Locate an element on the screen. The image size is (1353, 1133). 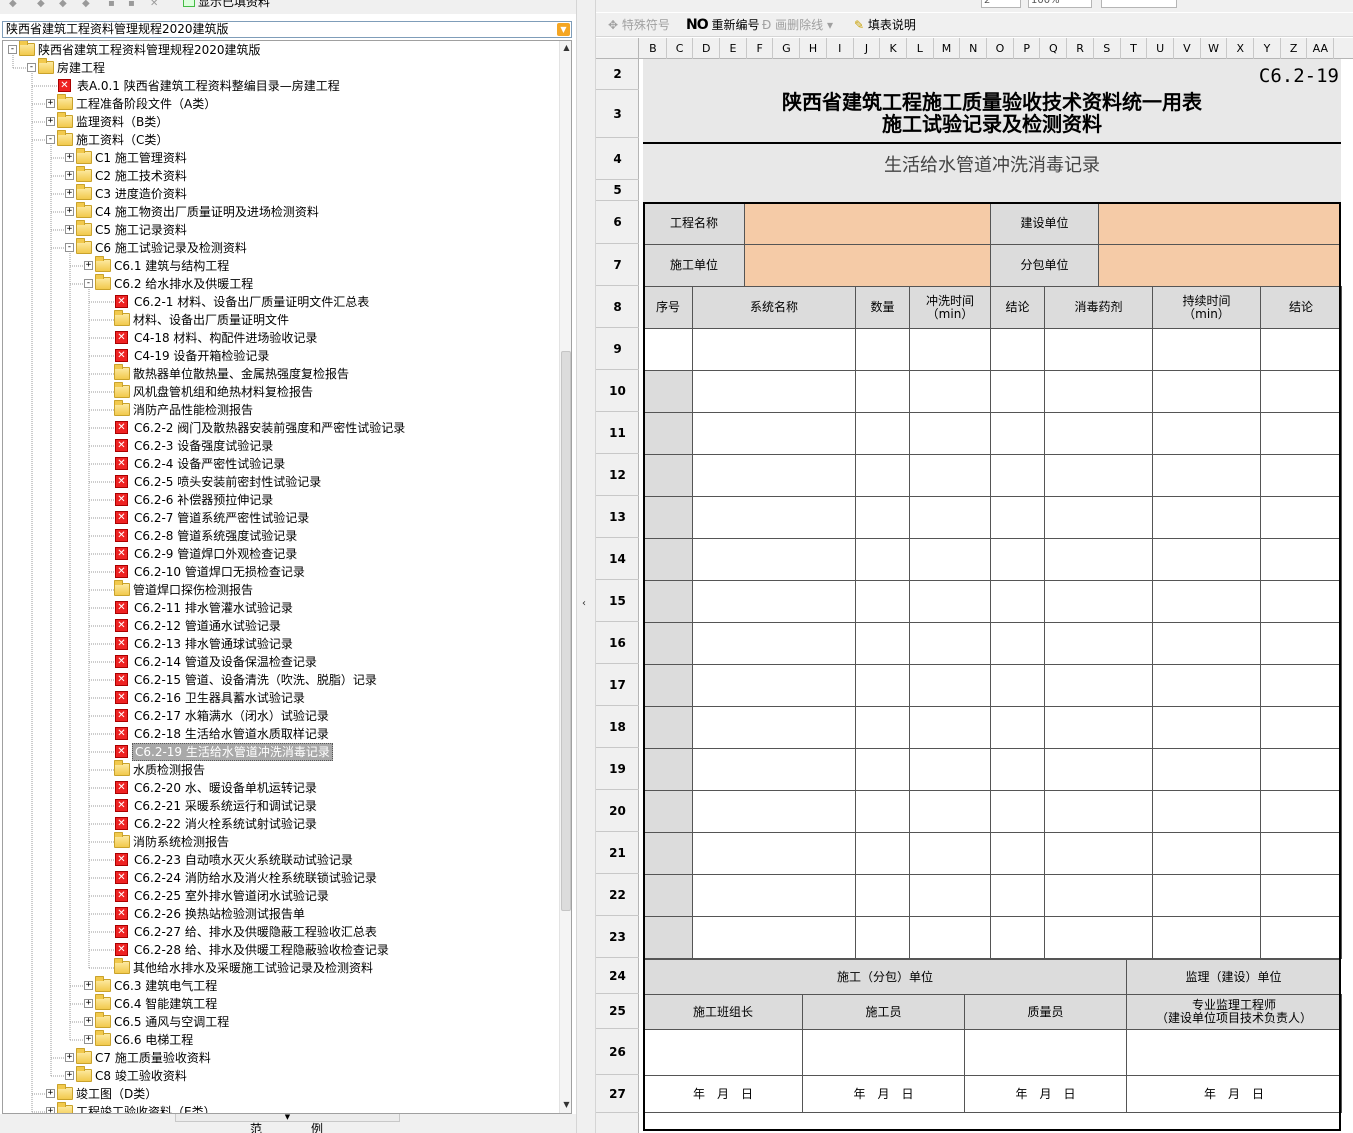
tree-item-form: ✕ C6.2-6 补偿器预拉伸记录 is located at coordinates (281, 500).